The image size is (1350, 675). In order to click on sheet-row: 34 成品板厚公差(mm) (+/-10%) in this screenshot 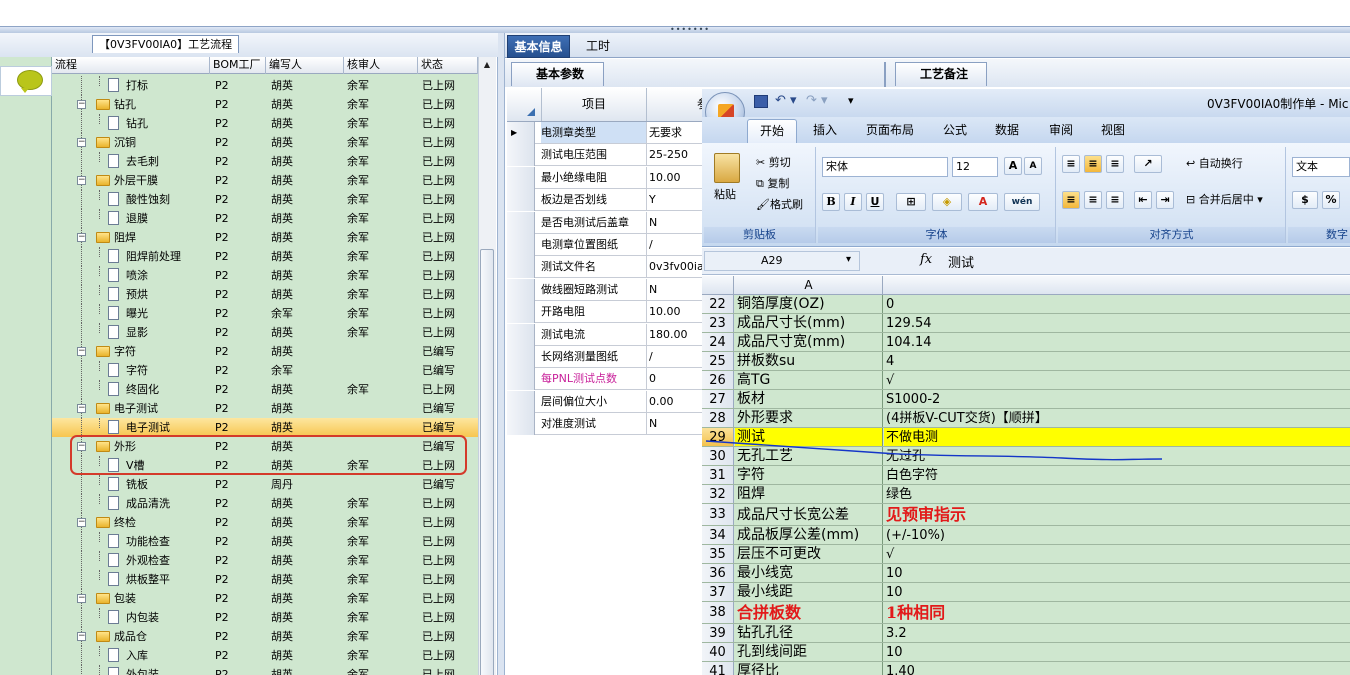, I will do `click(1026, 535)`.